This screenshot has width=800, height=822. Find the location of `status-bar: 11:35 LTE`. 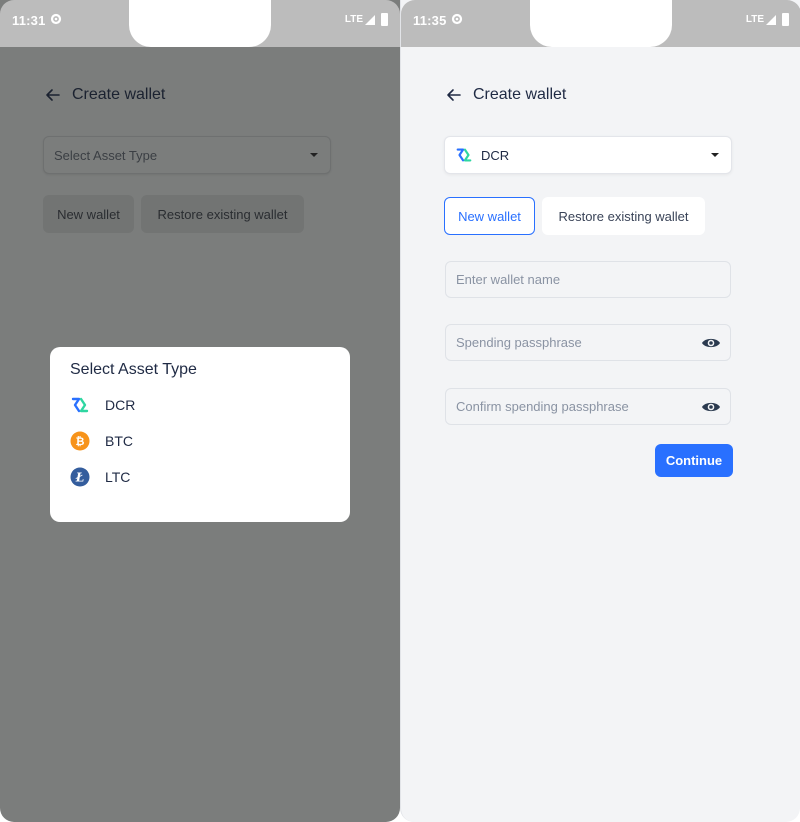

status-bar: 11:35 LTE is located at coordinates (600, 23).